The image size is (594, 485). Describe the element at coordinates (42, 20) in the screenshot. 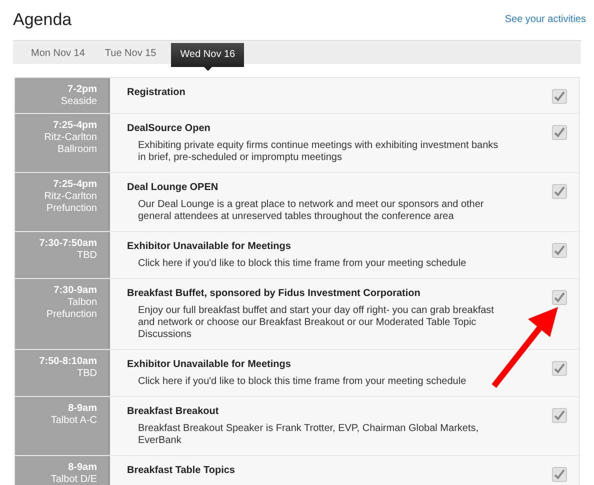

I see `page-title: Agenda` at that location.